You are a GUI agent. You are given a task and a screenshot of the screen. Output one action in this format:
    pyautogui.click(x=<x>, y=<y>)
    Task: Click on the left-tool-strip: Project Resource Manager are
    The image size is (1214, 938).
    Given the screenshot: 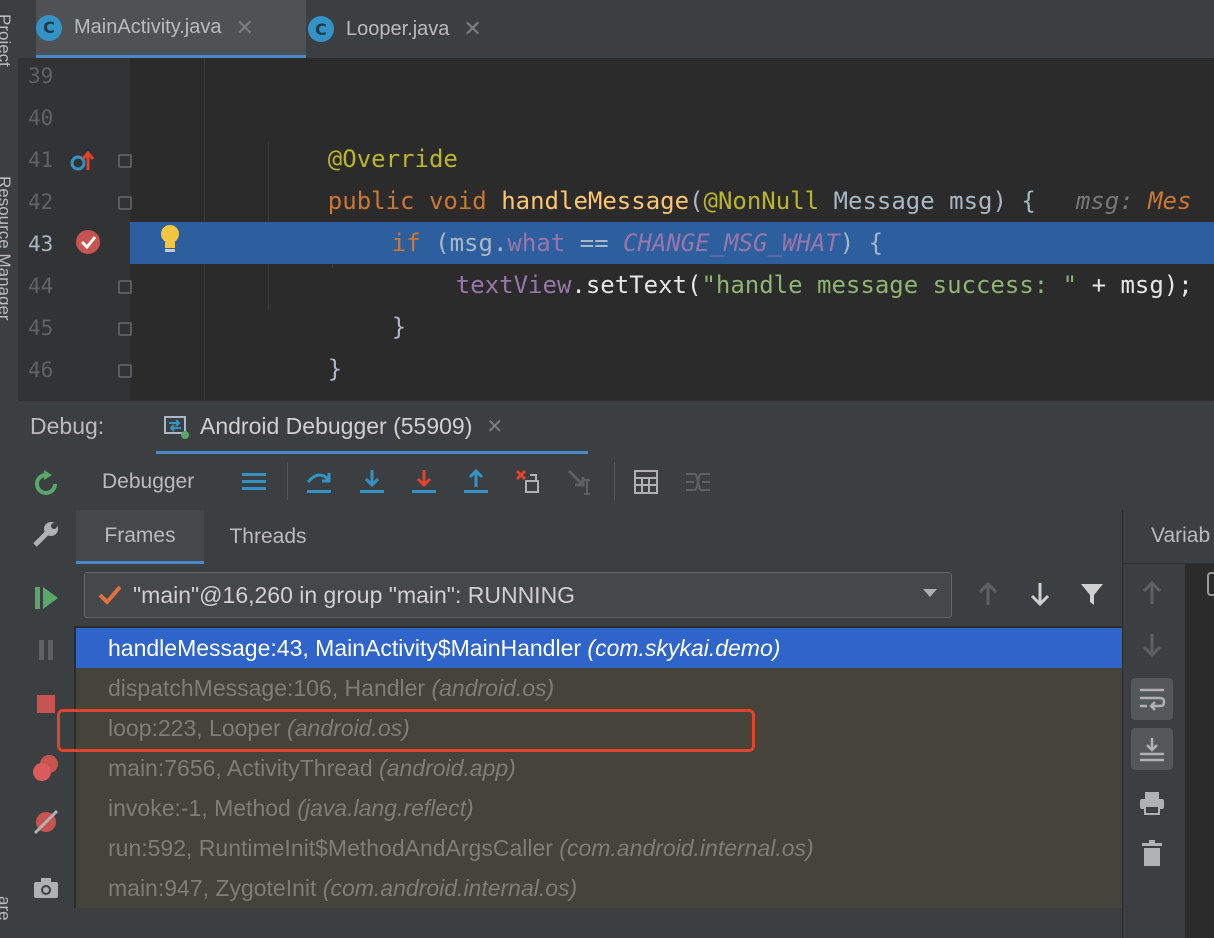 What is the action you would take?
    pyautogui.click(x=9, y=469)
    